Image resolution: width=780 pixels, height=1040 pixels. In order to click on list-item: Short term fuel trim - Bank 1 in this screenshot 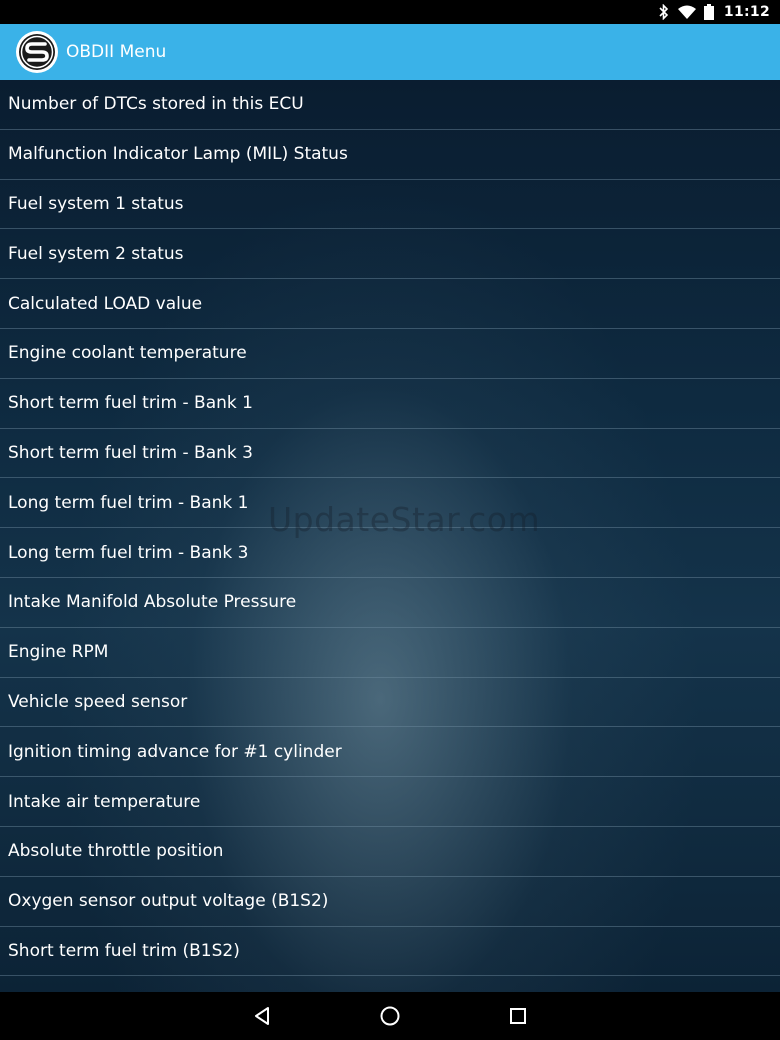, I will do `click(390, 404)`.